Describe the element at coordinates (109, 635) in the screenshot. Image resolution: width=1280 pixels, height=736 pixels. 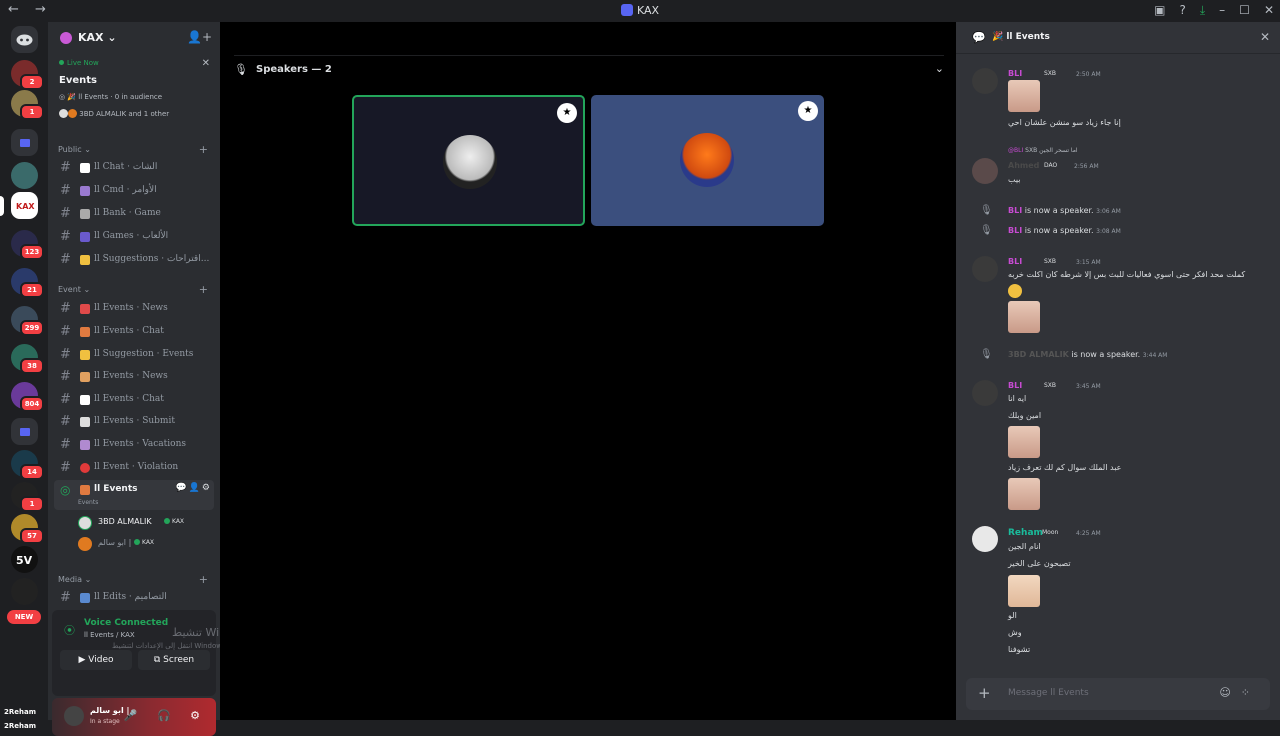
I see `voice-channel: ll Events / KAX` at that location.